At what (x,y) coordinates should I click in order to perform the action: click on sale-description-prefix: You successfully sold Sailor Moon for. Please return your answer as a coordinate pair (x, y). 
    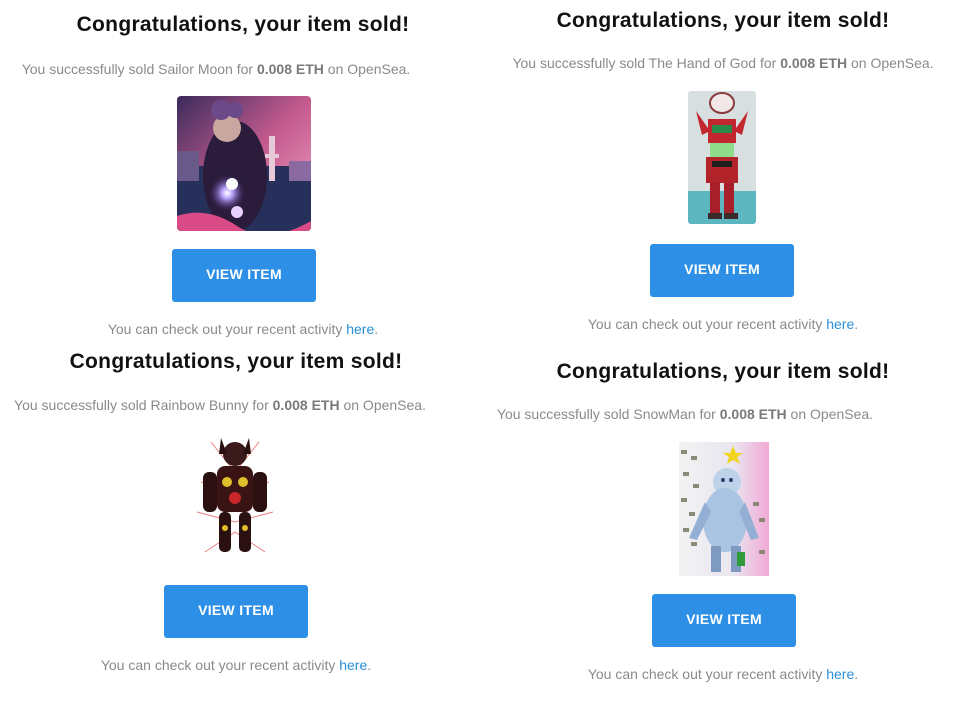
    Looking at the image, I should click on (139, 69).